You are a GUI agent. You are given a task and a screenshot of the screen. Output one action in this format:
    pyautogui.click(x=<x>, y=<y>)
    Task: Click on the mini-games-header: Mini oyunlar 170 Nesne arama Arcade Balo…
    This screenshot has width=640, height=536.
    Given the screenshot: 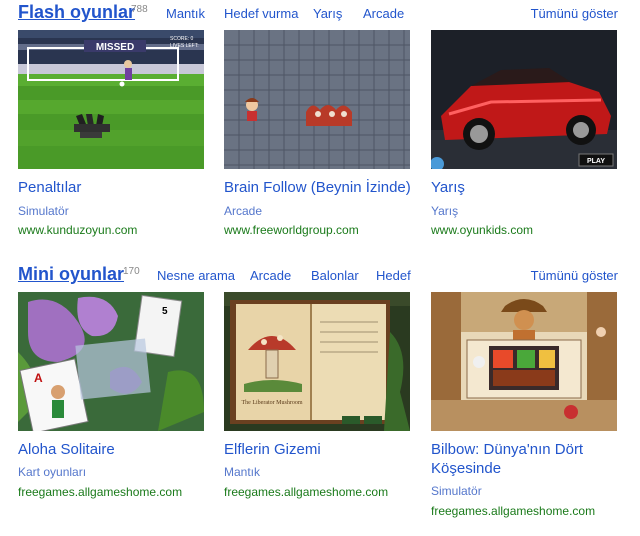 What is the action you would take?
    pyautogui.click(x=318, y=276)
    